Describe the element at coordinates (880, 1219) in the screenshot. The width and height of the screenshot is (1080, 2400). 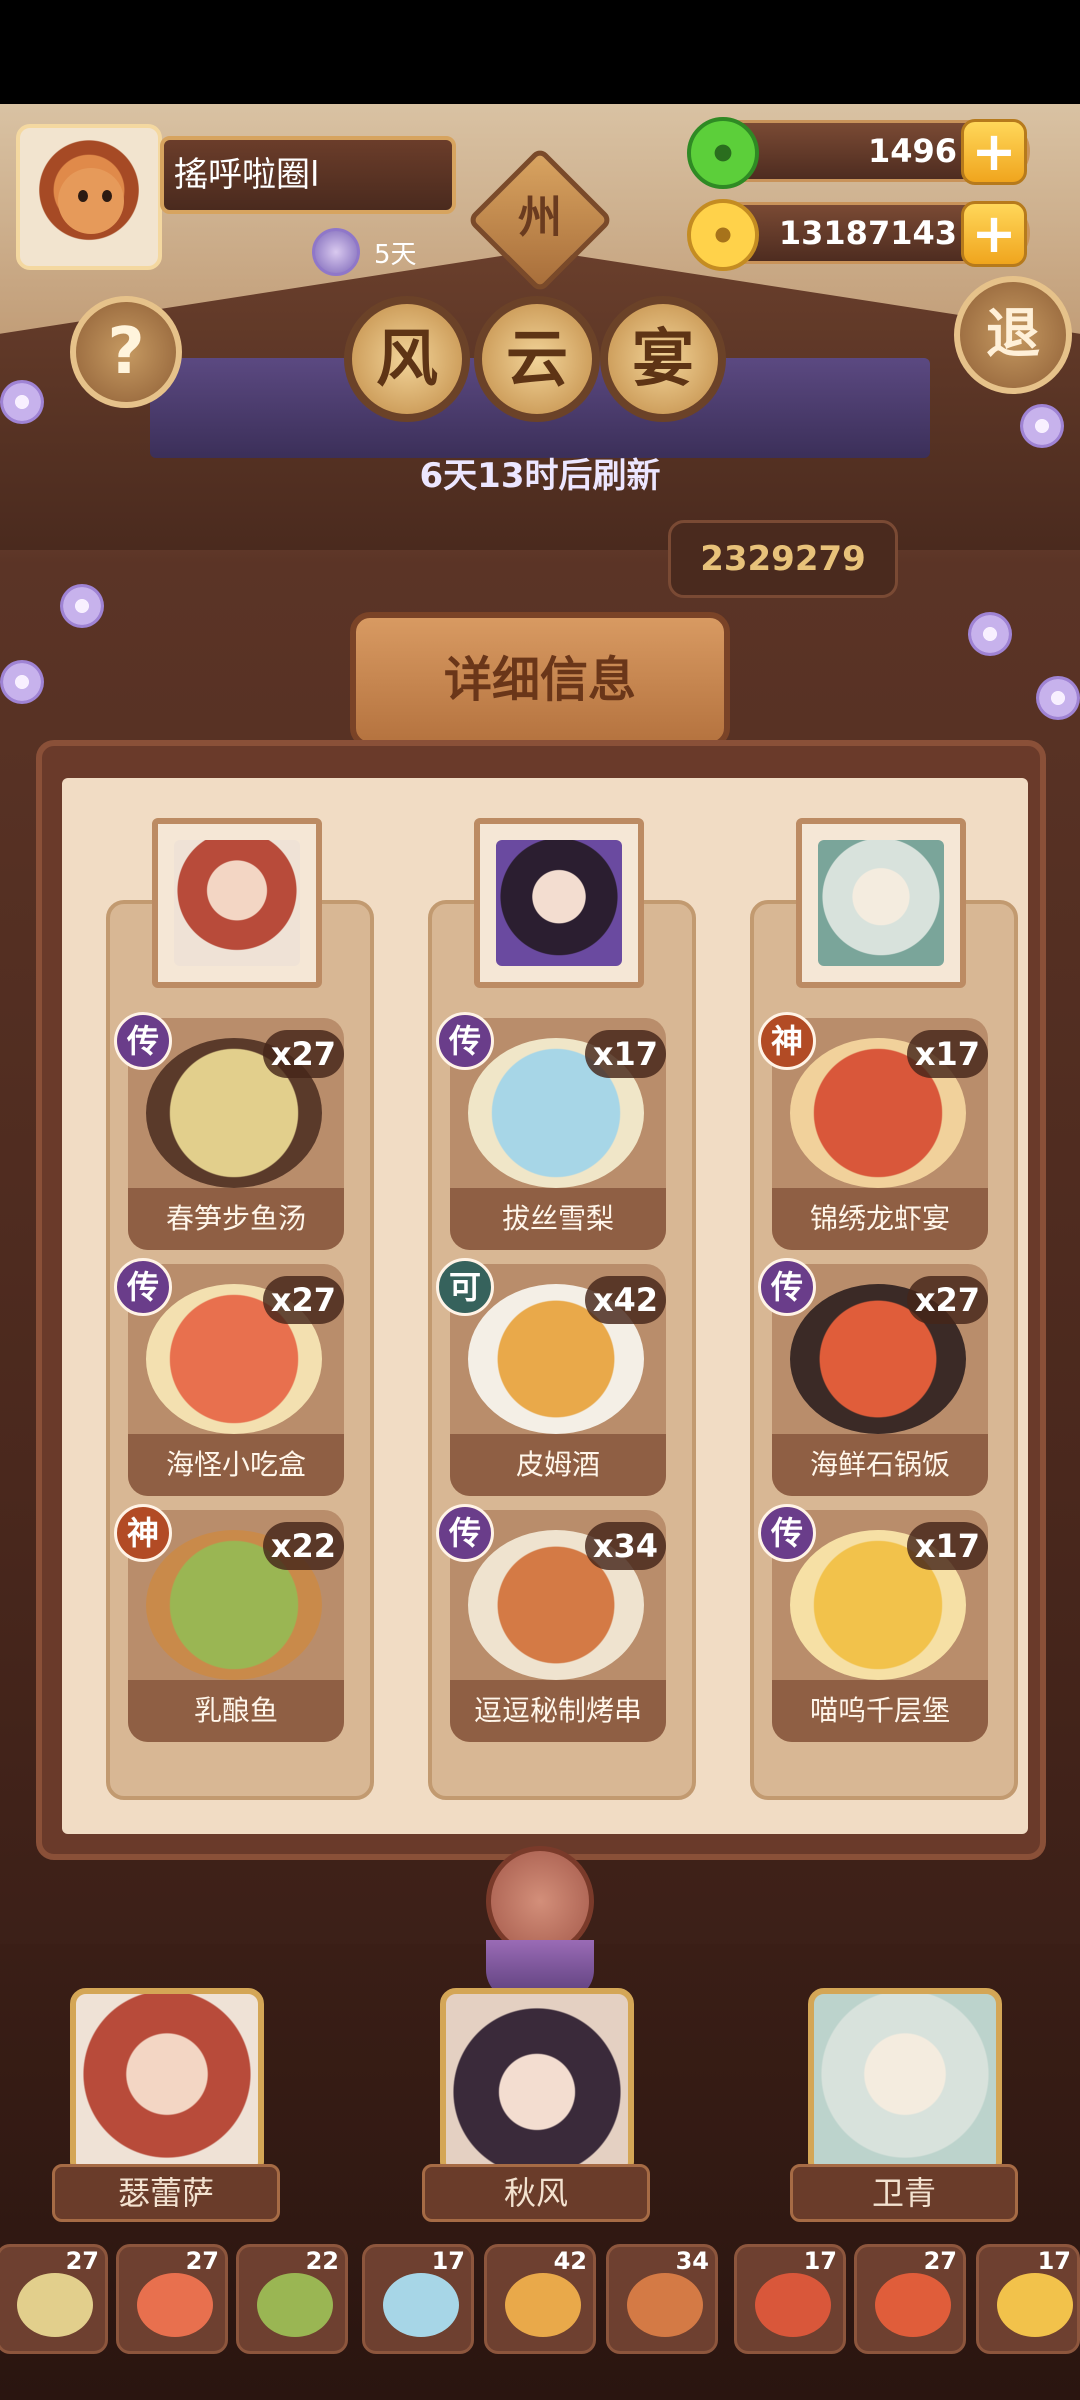
I see `dish-name: 锦绣龙虾宴` at that location.